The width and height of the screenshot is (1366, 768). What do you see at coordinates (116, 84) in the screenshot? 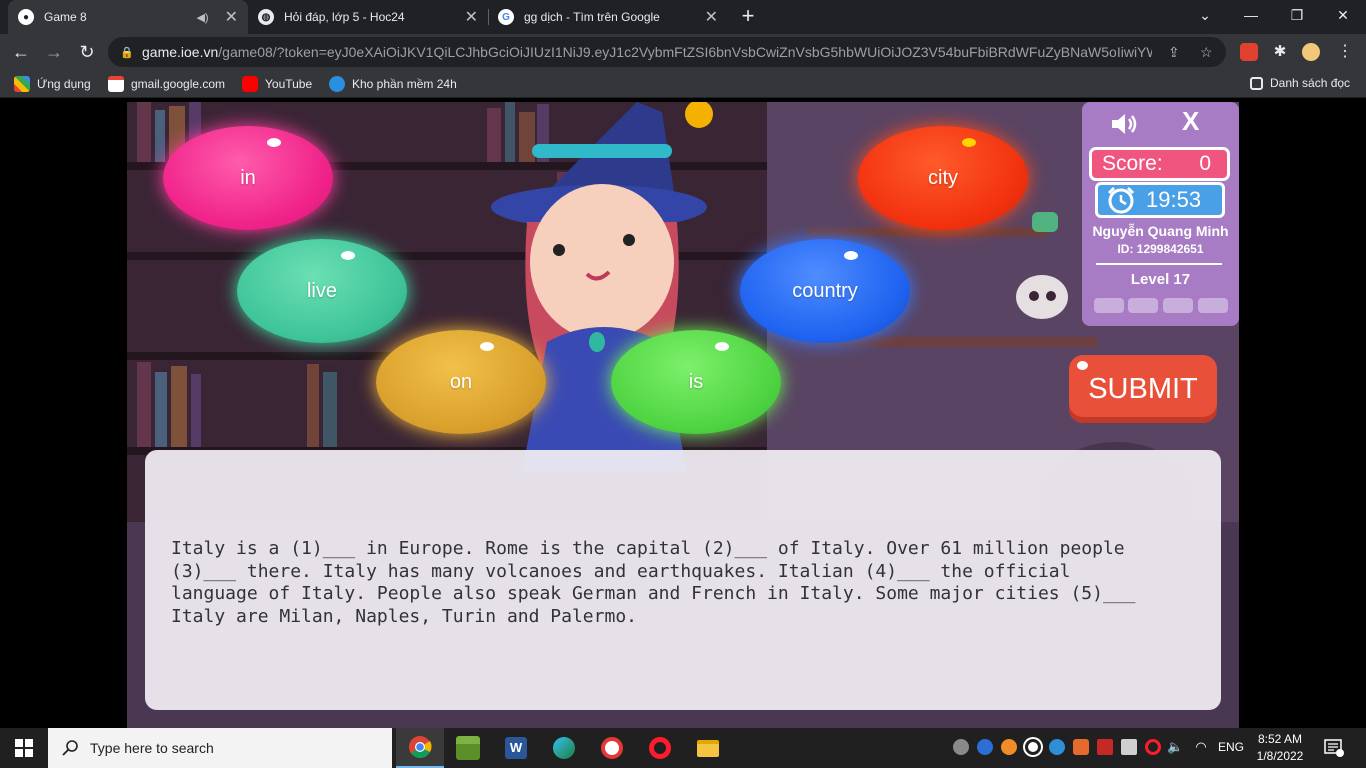
I see `gmail-icon` at bounding box center [116, 84].